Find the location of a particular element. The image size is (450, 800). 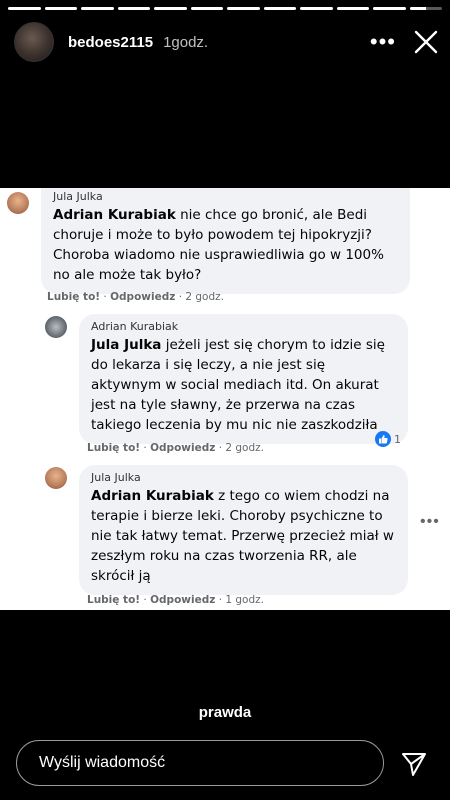

comment-actions: Lubię to! · Odpowiedz · 1 godz. is located at coordinates (175, 600).